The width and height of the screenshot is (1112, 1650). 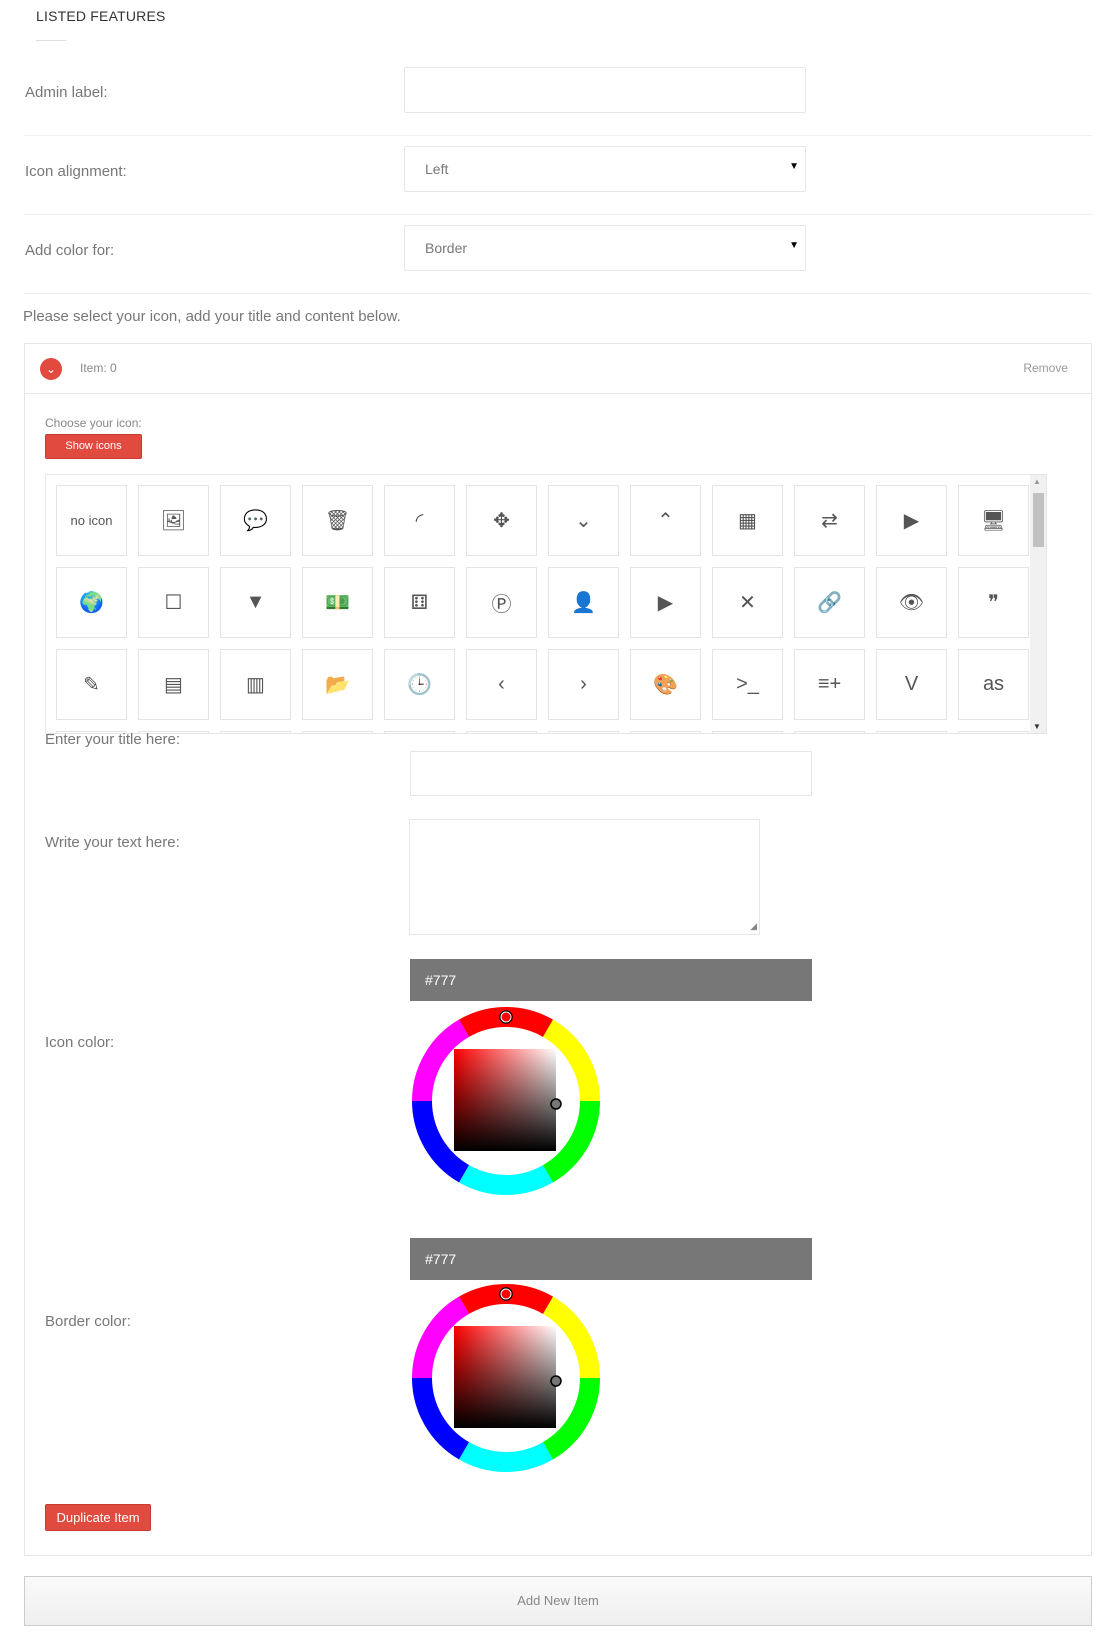 I want to click on icon-alignment-select: Left ▼, so click(x=605, y=169).